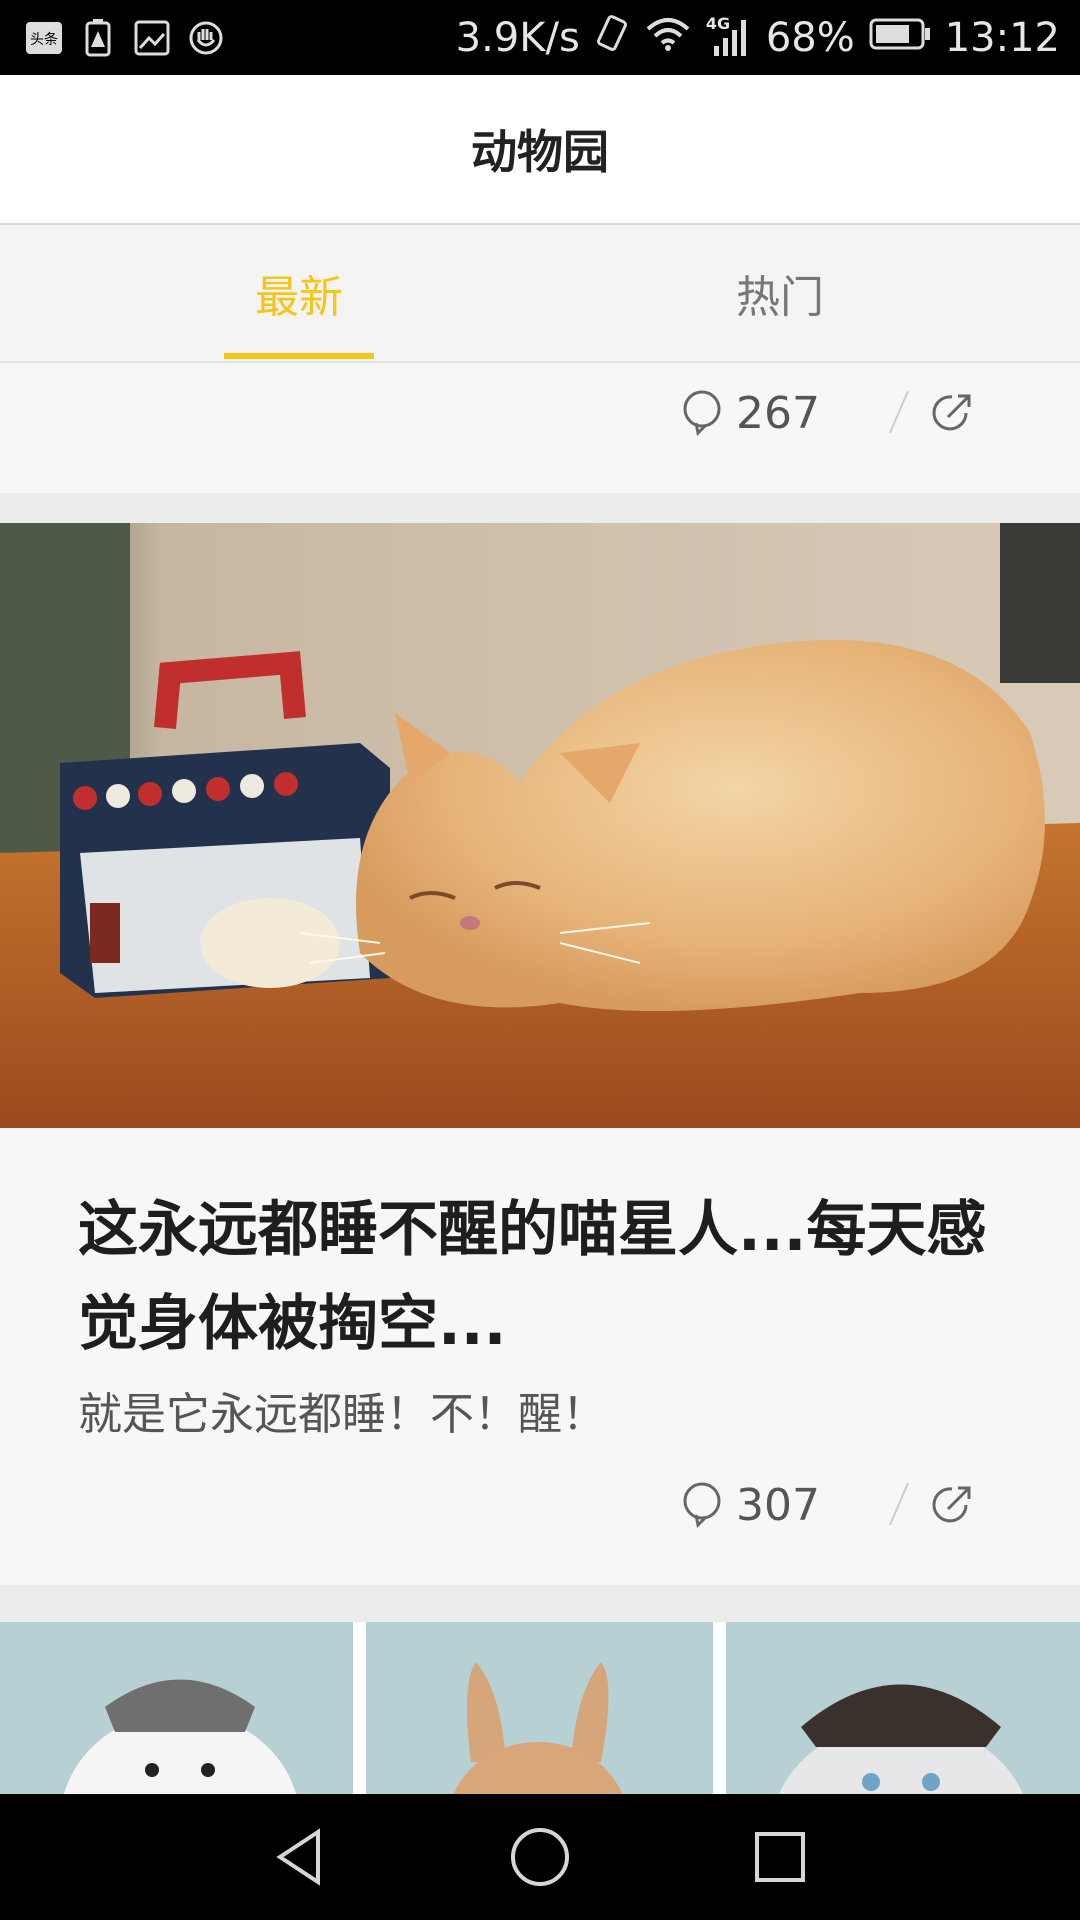 This screenshot has width=1080, height=1920. I want to click on comment-button: 307, so click(751, 1505).